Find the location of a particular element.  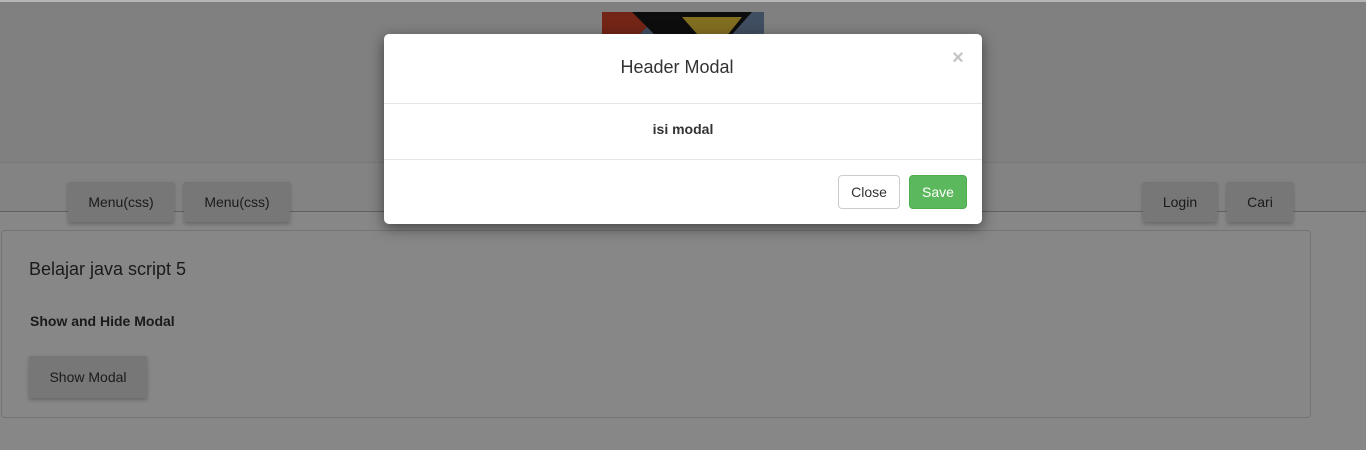

modal-body: isi modal is located at coordinates (683, 132).